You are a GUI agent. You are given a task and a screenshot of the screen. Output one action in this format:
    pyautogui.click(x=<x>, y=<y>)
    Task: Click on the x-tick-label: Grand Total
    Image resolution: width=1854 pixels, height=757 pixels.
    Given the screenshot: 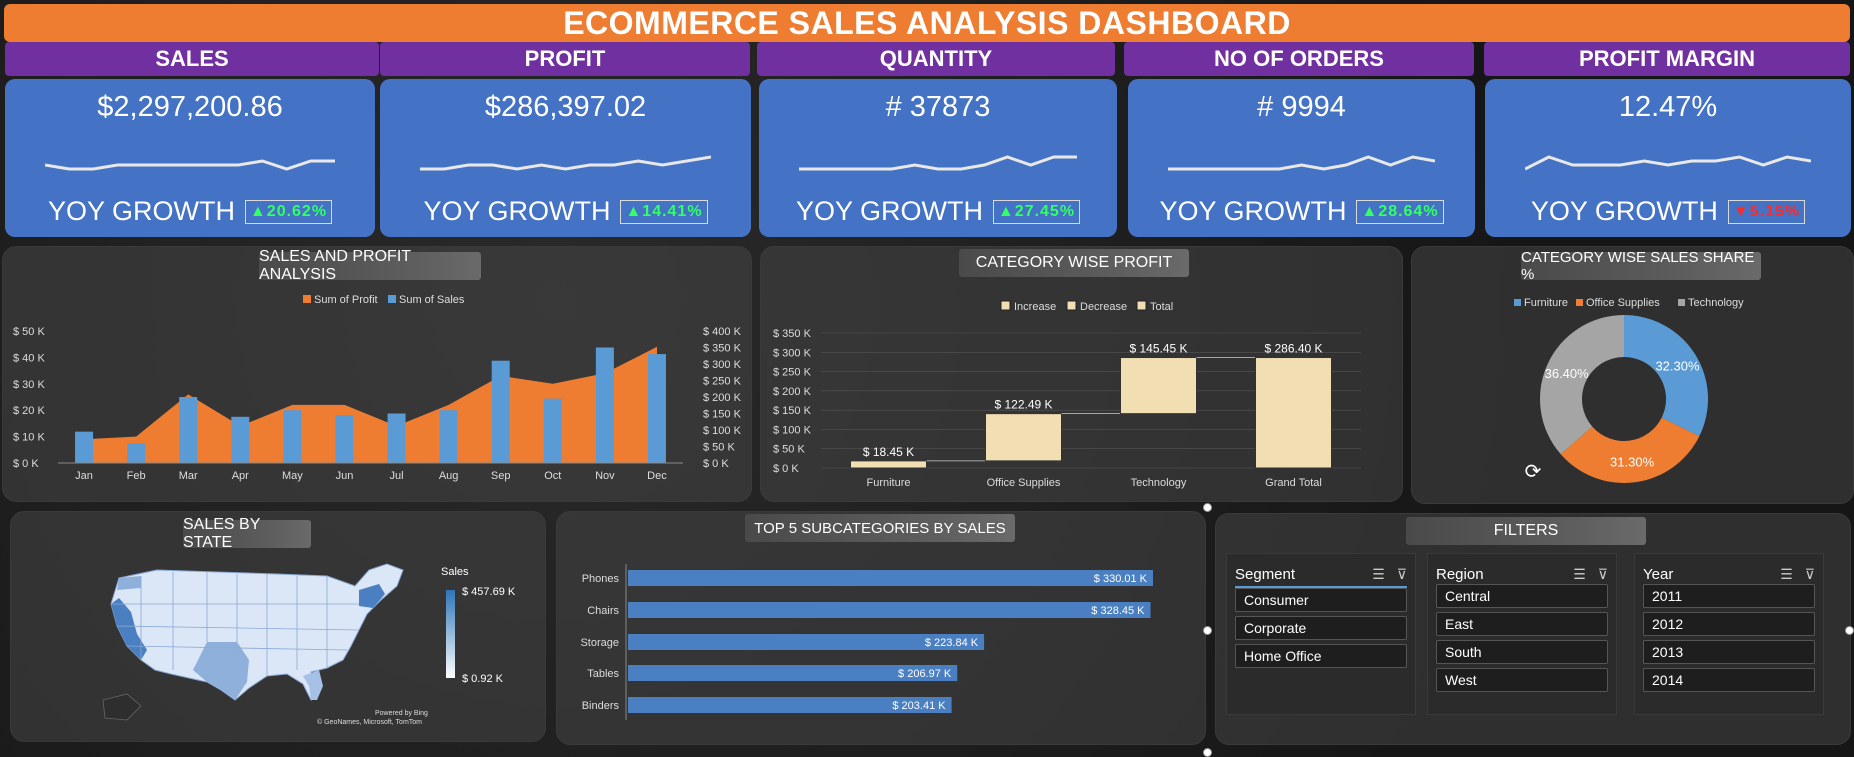 What is the action you would take?
    pyautogui.click(x=1293, y=483)
    